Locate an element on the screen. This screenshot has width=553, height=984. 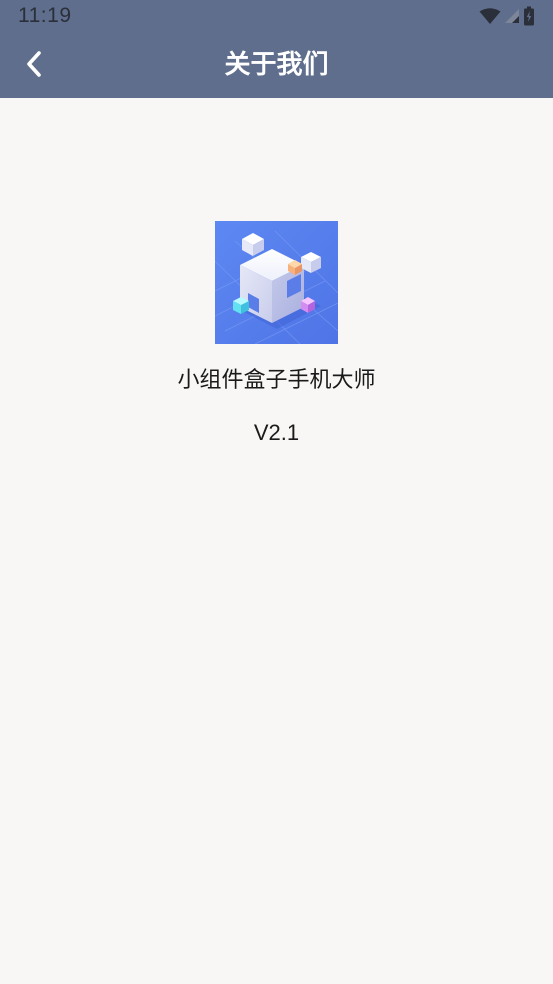
stacked-cubes-logo is located at coordinates (276, 283).